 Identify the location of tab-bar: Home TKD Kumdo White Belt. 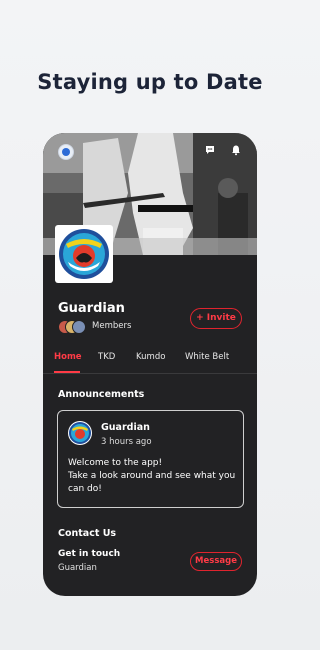
(150, 358).